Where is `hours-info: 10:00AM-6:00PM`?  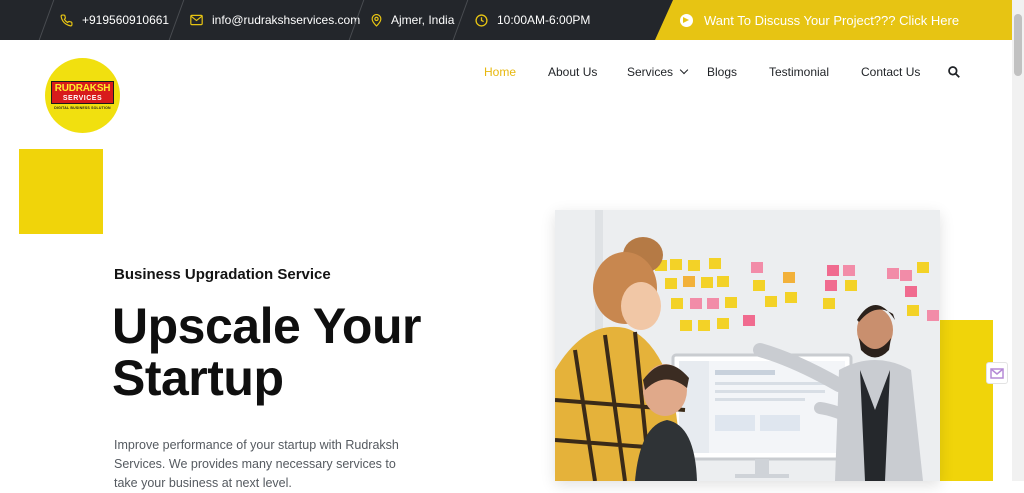 hours-info: 10:00AM-6:00PM is located at coordinates (532, 20).